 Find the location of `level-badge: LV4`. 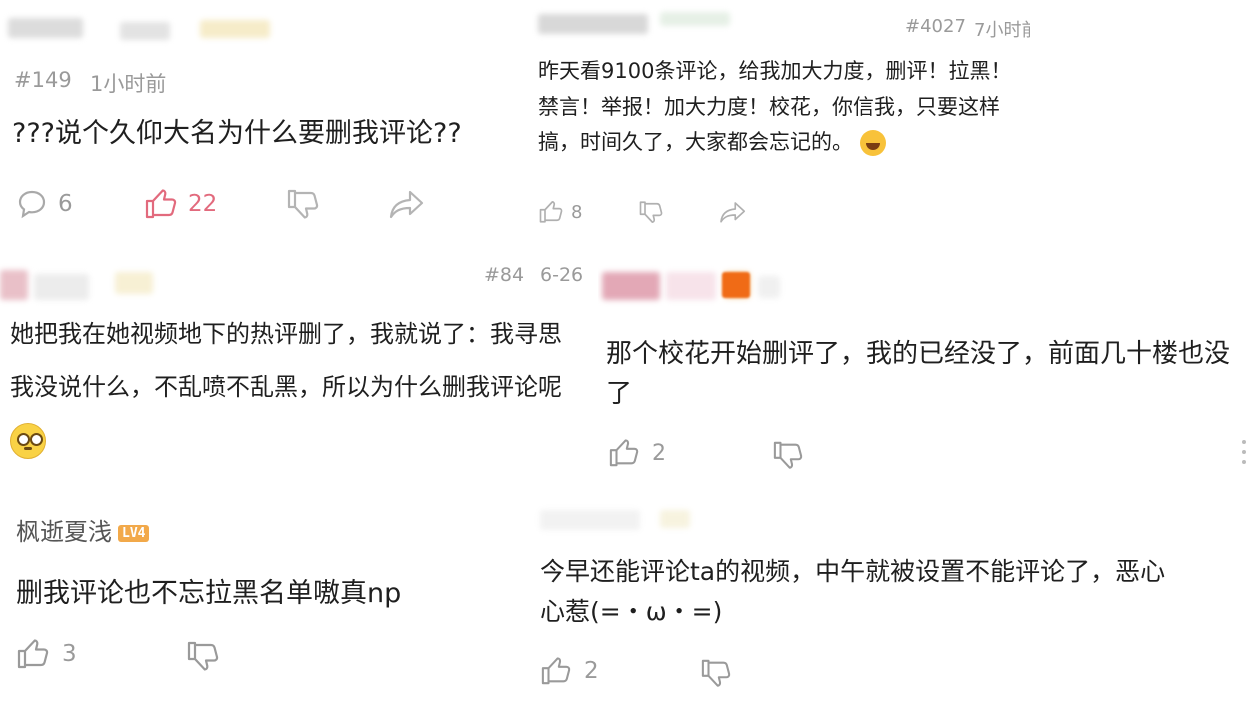

level-badge: LV4 is located at coordinates (134, 533).